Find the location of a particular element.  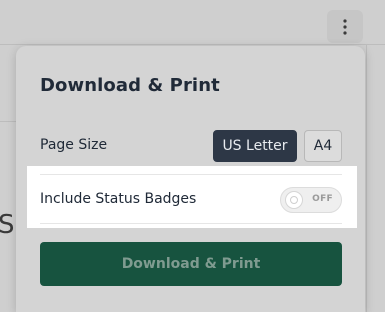

status-badges-toggle: OFF is located at coordinates (311, 200).